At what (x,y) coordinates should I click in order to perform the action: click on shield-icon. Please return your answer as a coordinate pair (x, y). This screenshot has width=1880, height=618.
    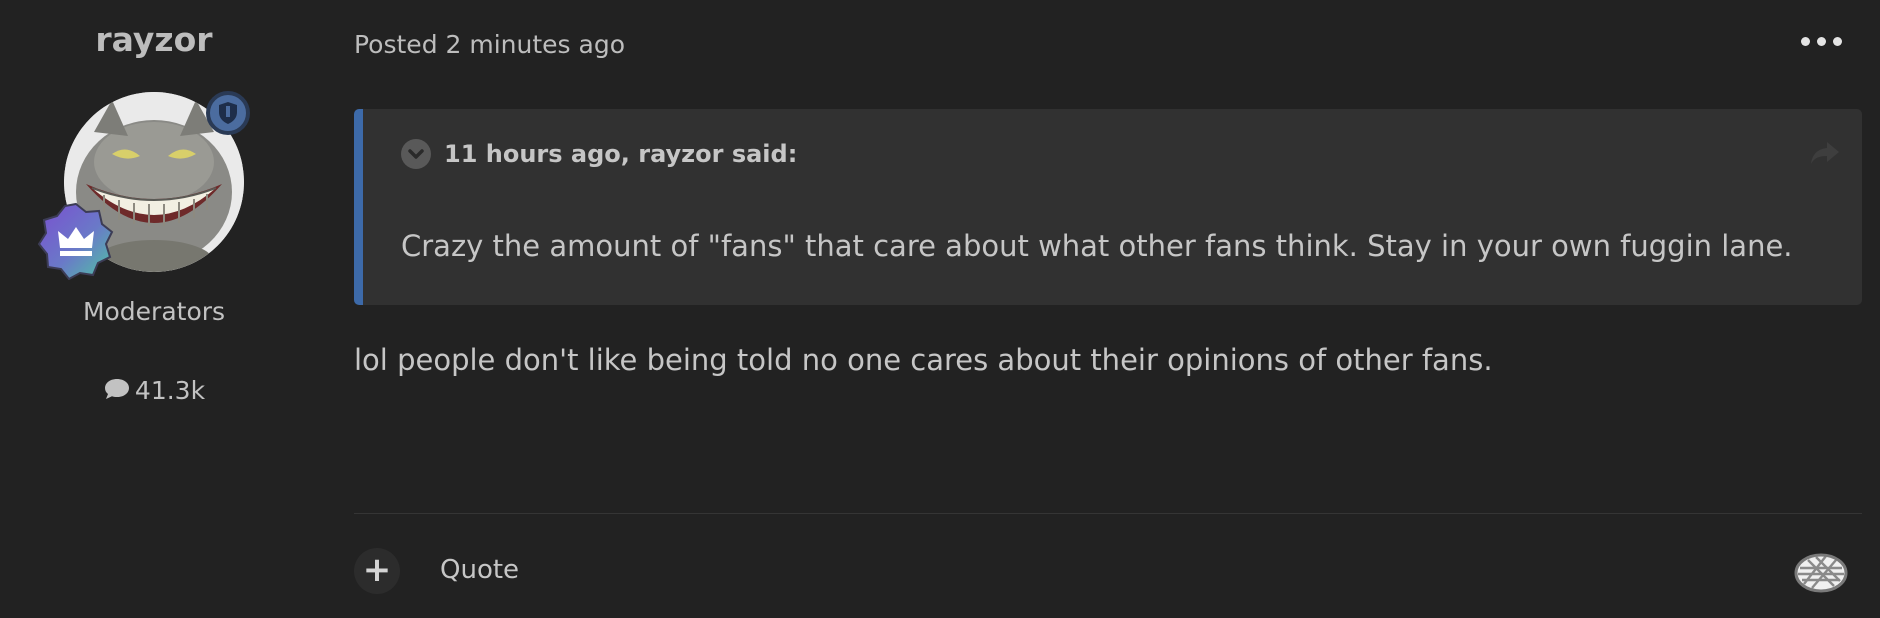
    Looking at the image, I should click on (228, 113).